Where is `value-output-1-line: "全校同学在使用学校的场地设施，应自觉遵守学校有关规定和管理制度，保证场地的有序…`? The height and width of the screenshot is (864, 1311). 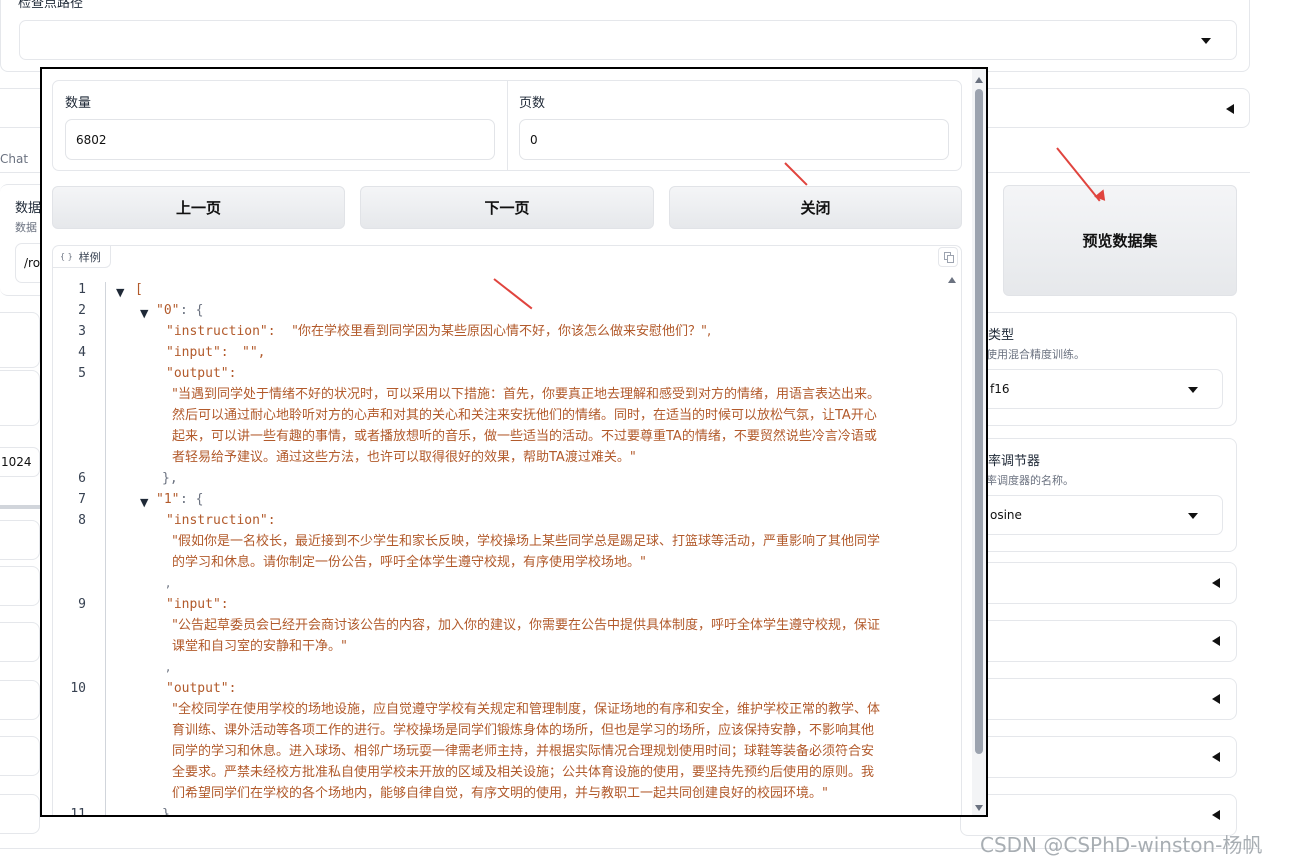 value-output-1-line: "全校同学在使用学校的场地设施，应自觉遵守学校有关规定和管理制度，保证场地的有序… is located at coordinates (526, 709).